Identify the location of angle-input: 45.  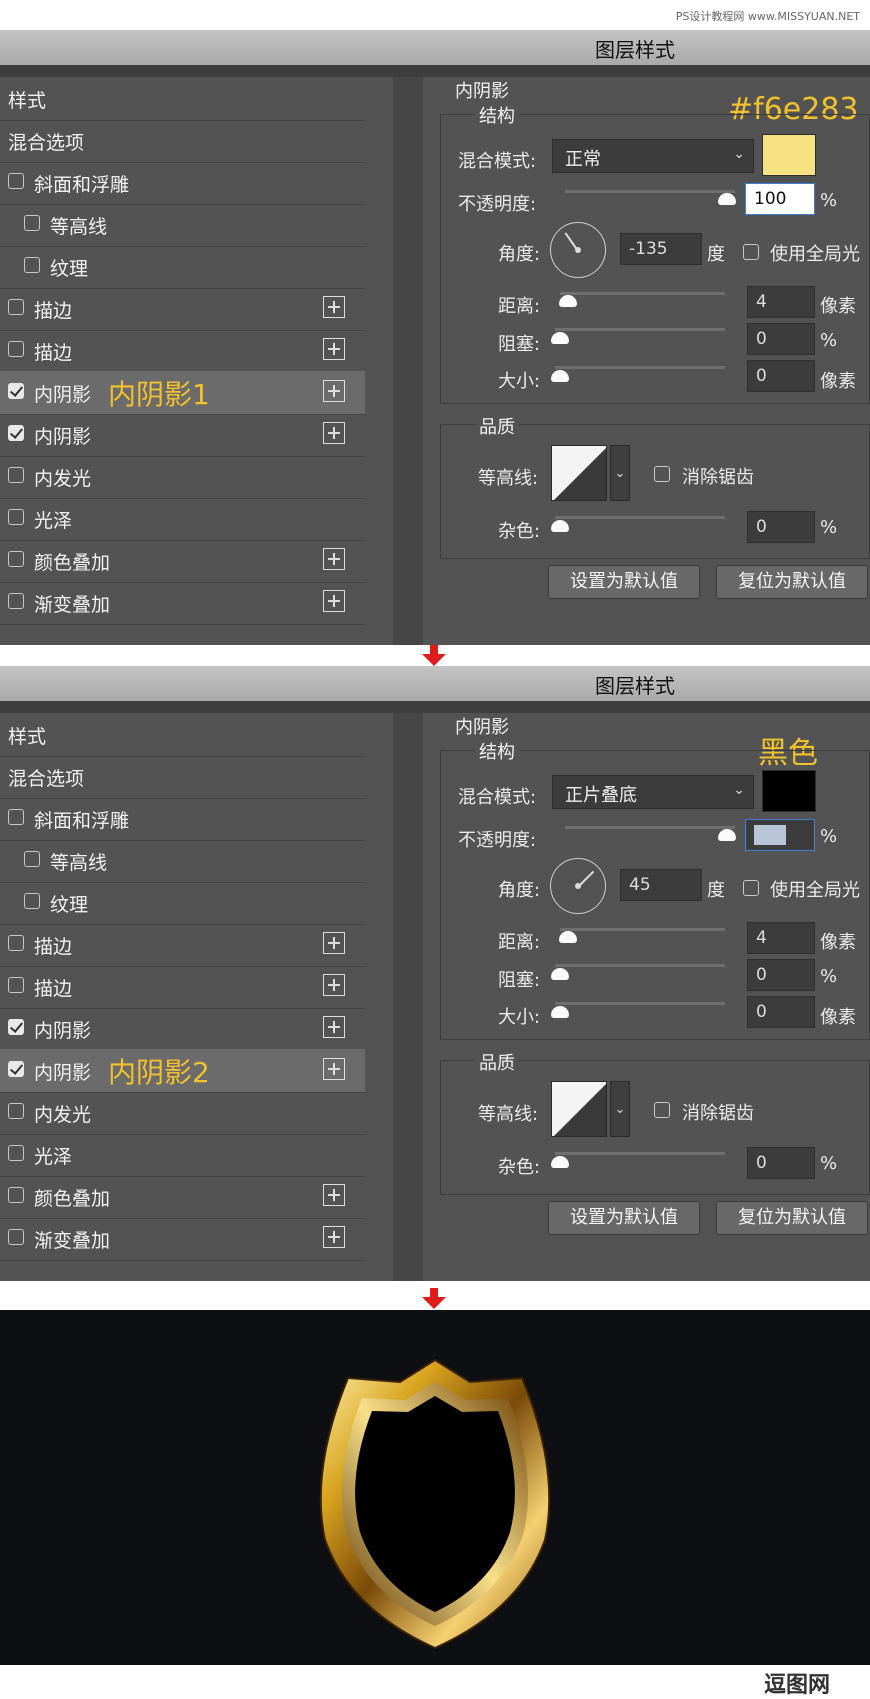
(661, 885).